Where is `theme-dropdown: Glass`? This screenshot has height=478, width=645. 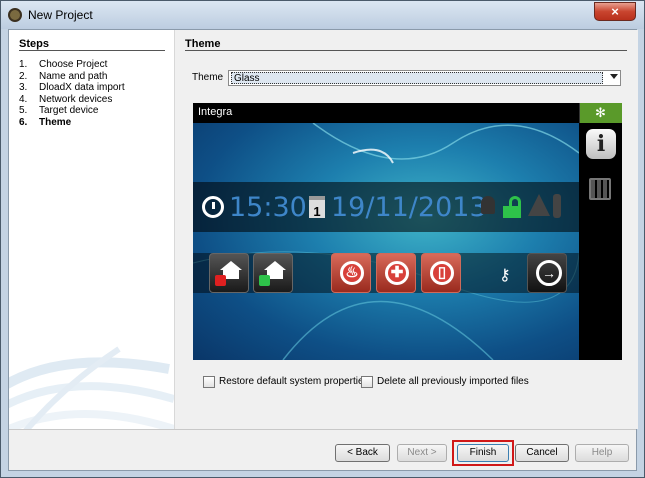
theme-dropdown: Glass is located at coordinates (424, 78).